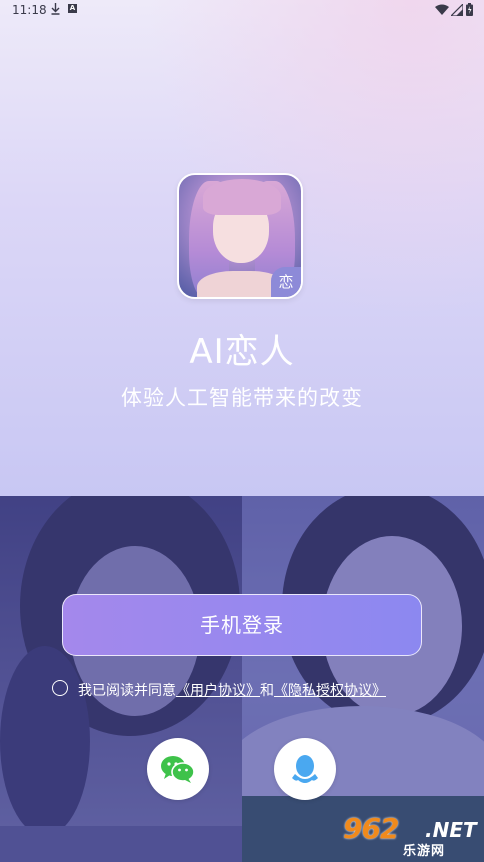 The image size is (484, 862). I want to click on app-icon-badge: 恋, so click(286, 282).